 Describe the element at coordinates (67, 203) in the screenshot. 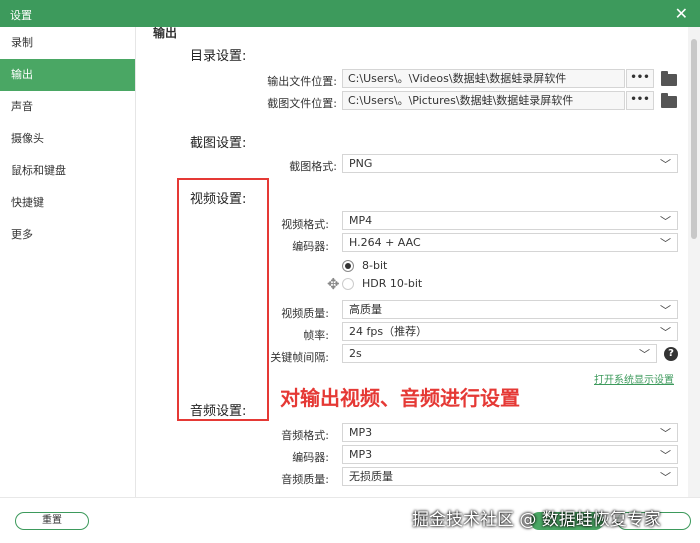

I see `sidebar-item-hotkeys: 快捷键` at that location.